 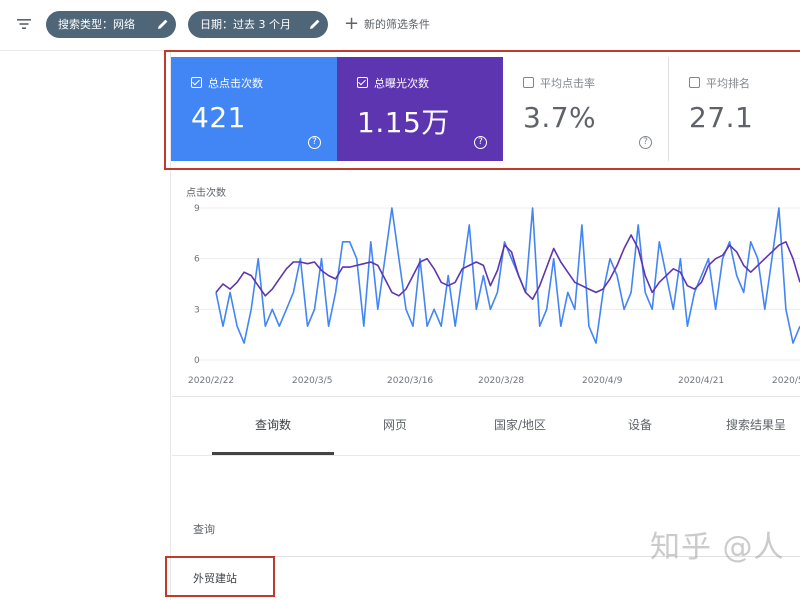 I want to click on filter-bar: 搜索类型：网络 日期：过去 3 个月 + 新的筛选条件, so click(x=400, y=25).